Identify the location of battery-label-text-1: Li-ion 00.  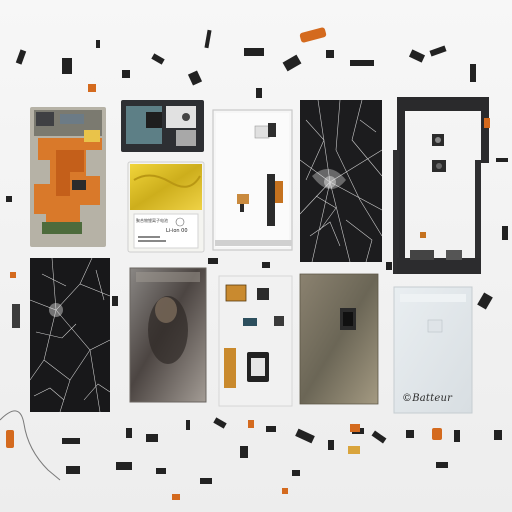
(177, 231).